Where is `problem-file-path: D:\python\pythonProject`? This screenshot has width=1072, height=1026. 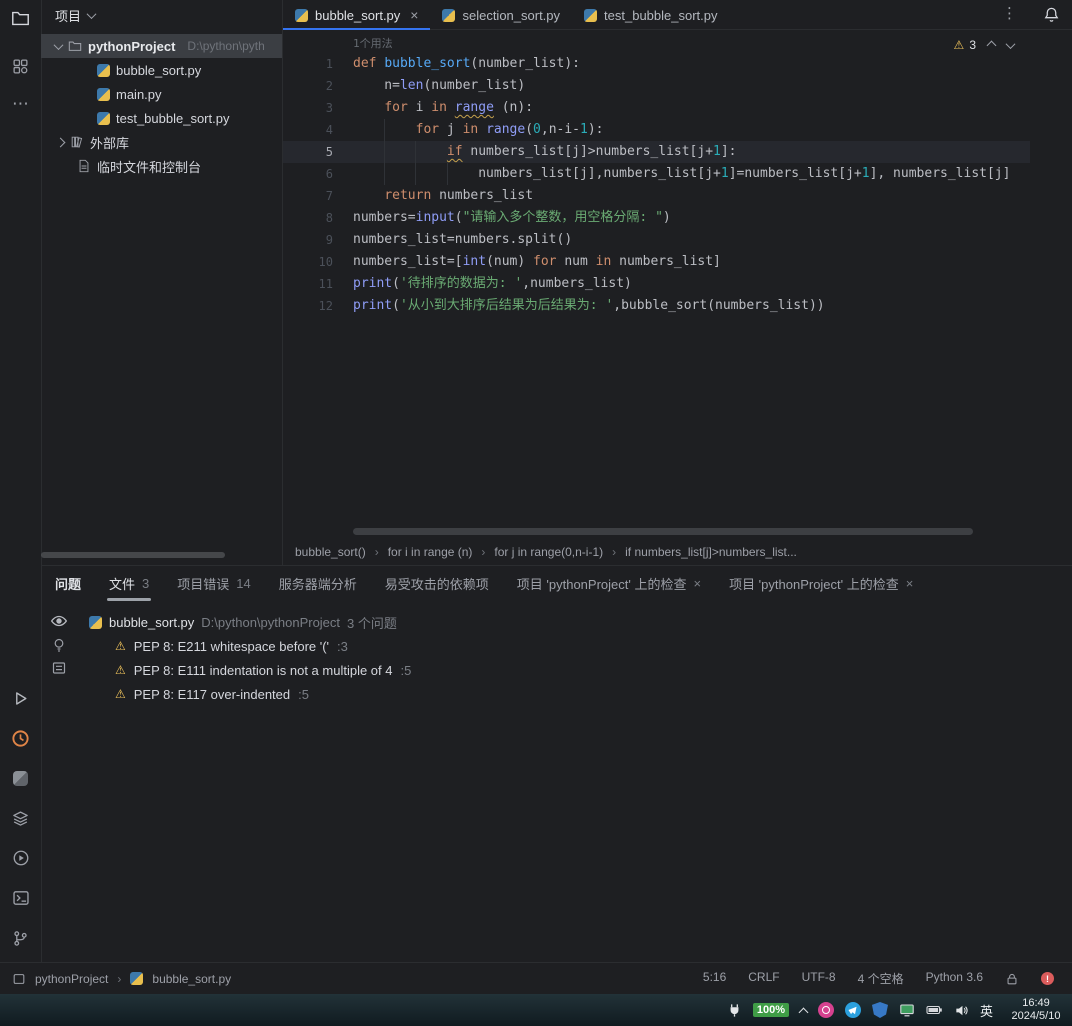 problem-file-path: D:\python\pythonProject is located at coordinates (271, 622).